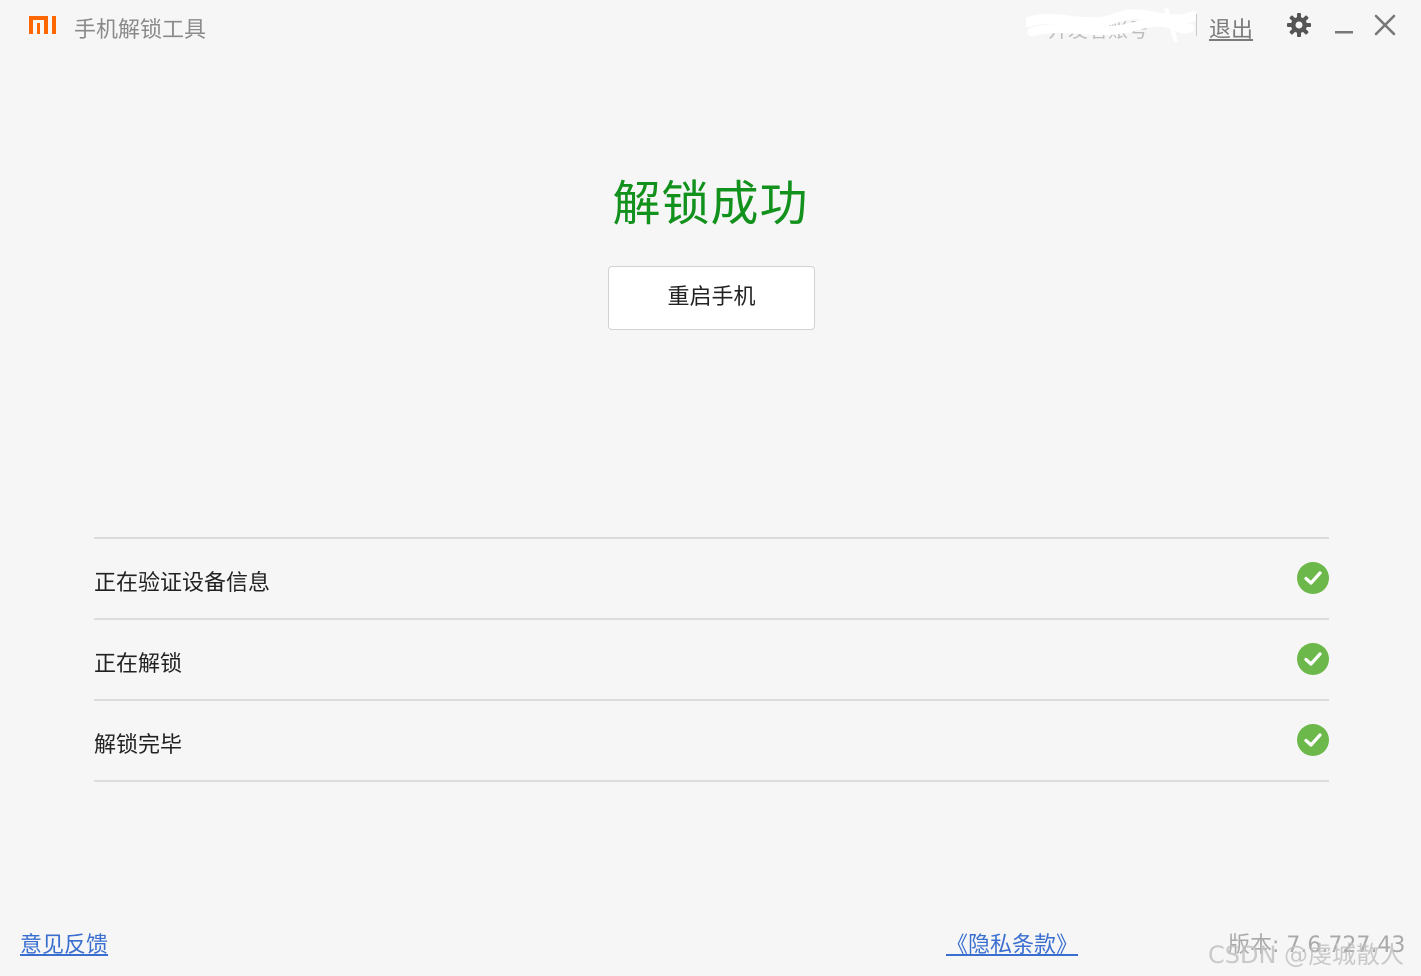 This screenshot has width=1421, height=976. Describe the element at coordinates (710, 204) in the screenshot. I see `unlock-success-title: 解锁成功` at that location.